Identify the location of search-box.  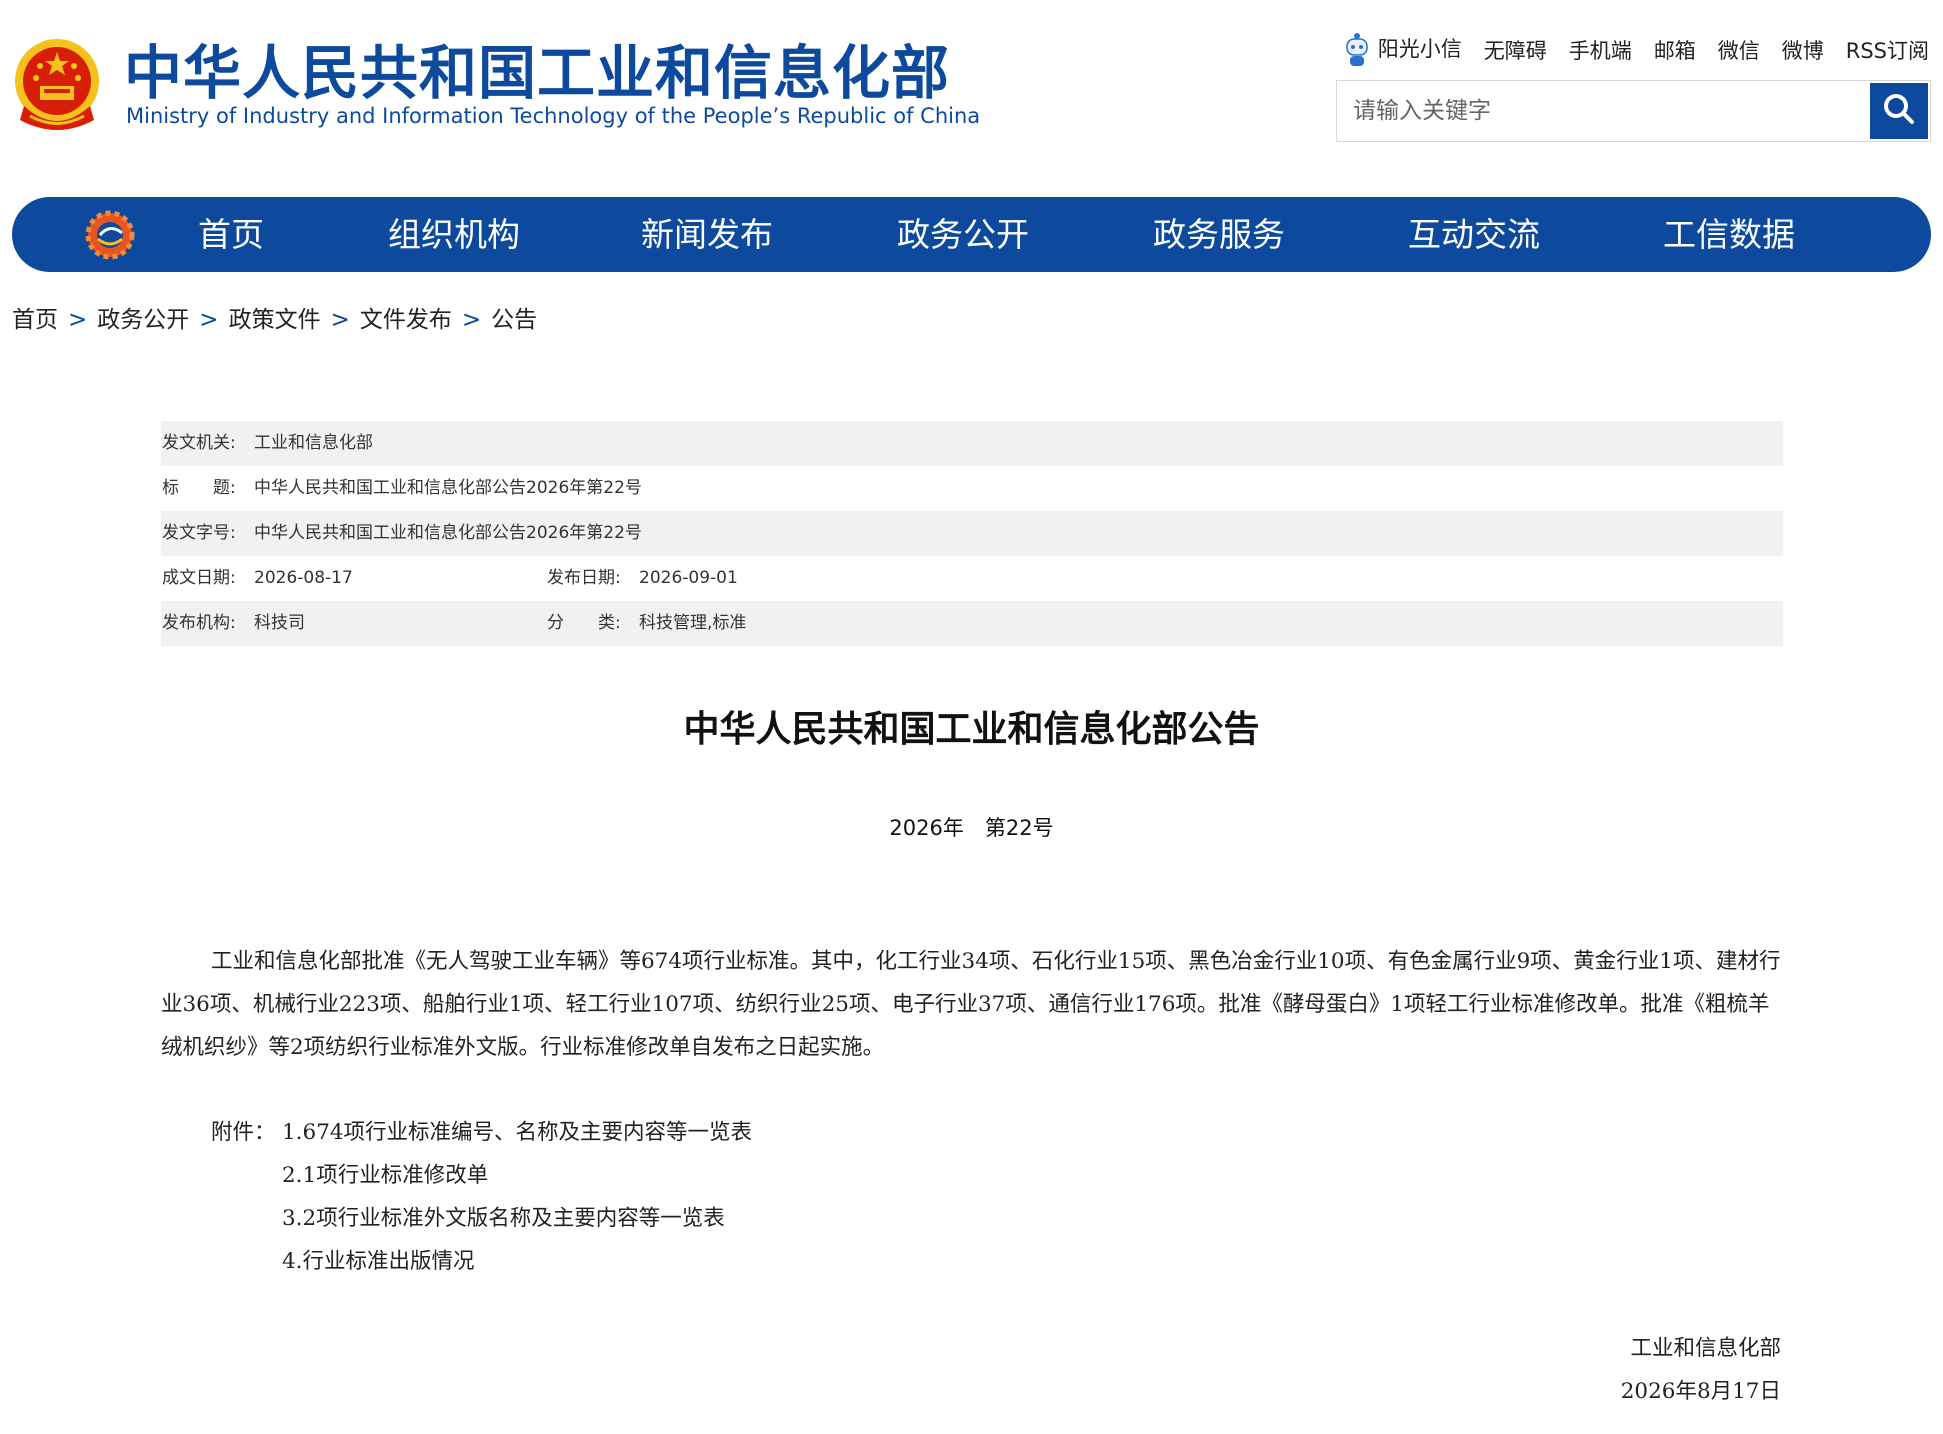
(1633, 111).